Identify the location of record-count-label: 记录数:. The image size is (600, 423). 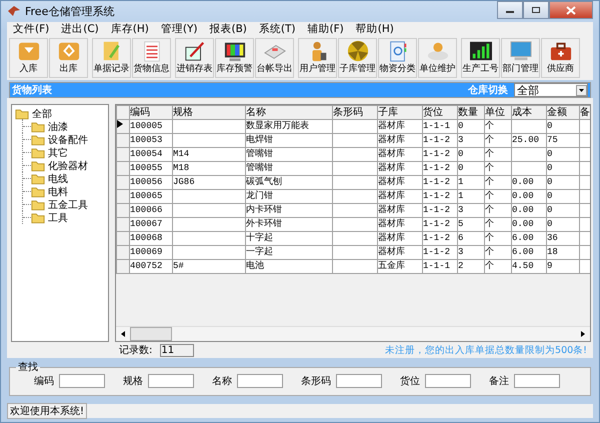
(135, 350).